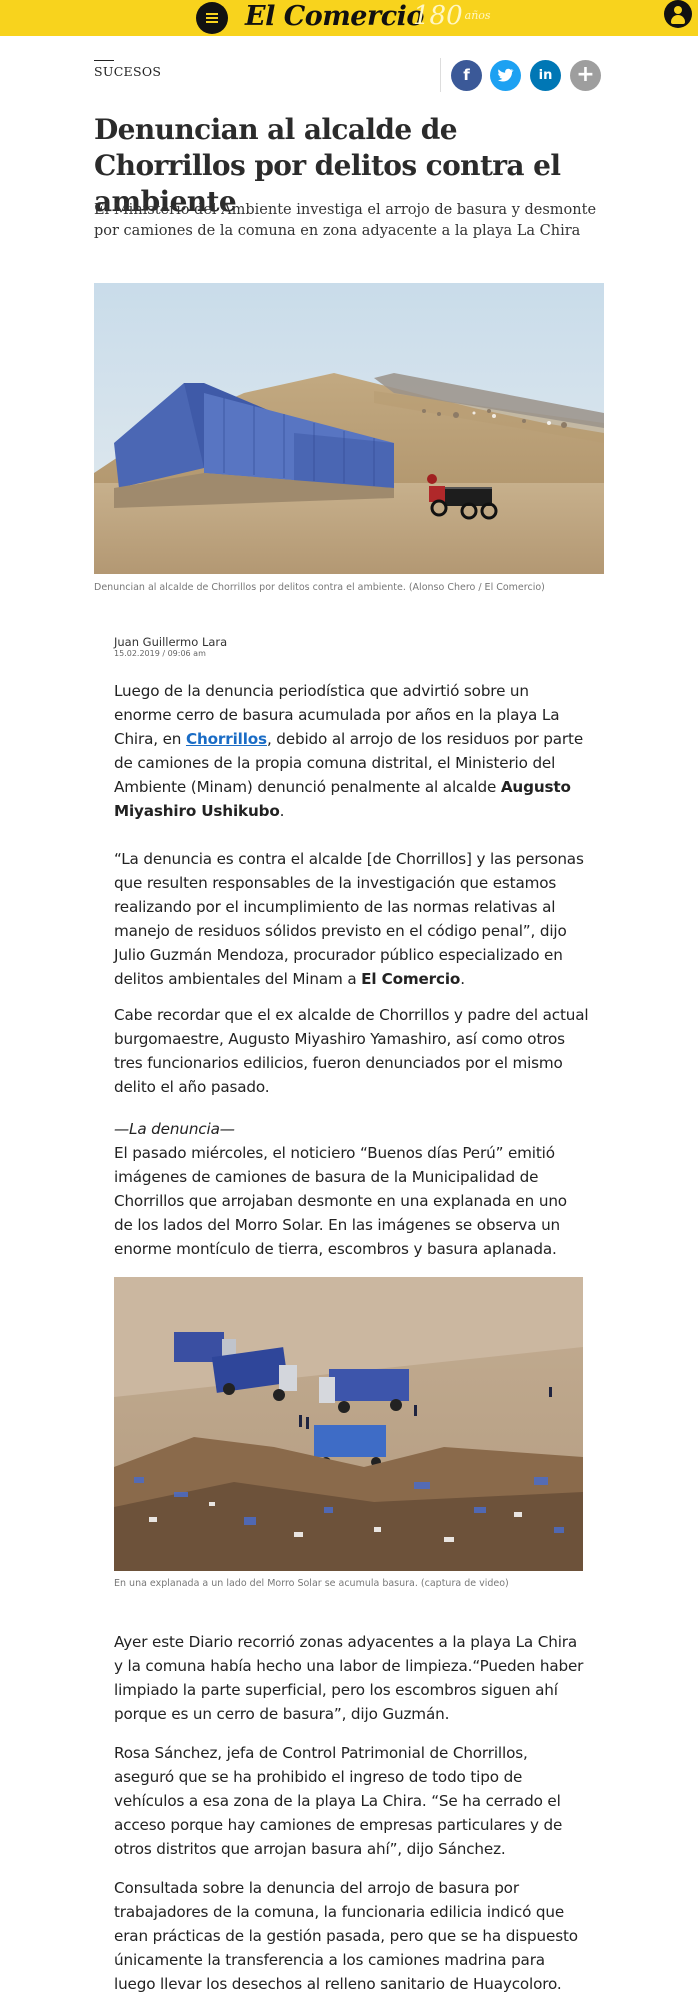  What do you see at coordinates (160, 653) in the screenshot?
I see `publish-date: 15.02.2019 / 09:06 am` at bounding box center [160, 653].